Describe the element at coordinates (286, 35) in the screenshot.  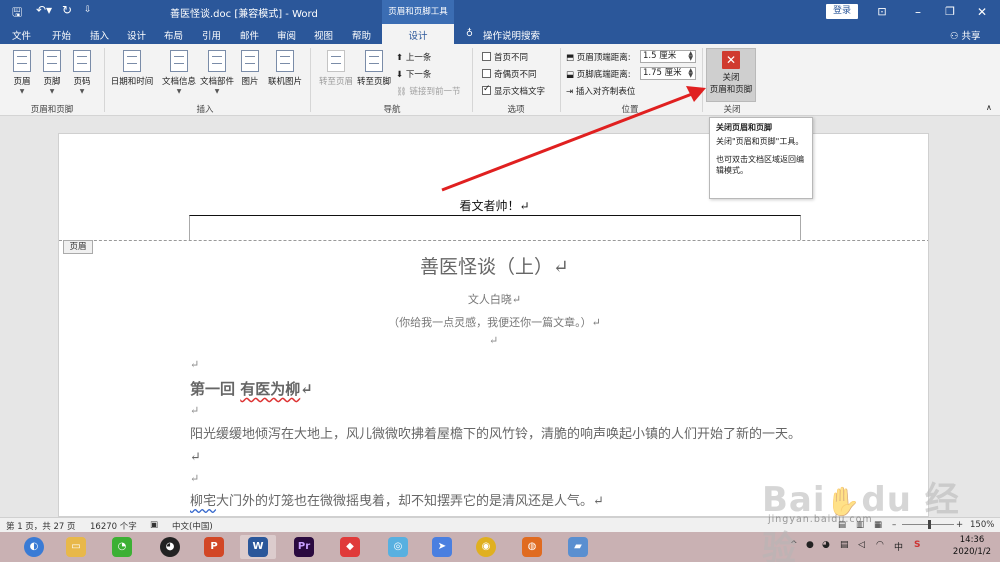
I see `tab-review: 审阅` at that location.